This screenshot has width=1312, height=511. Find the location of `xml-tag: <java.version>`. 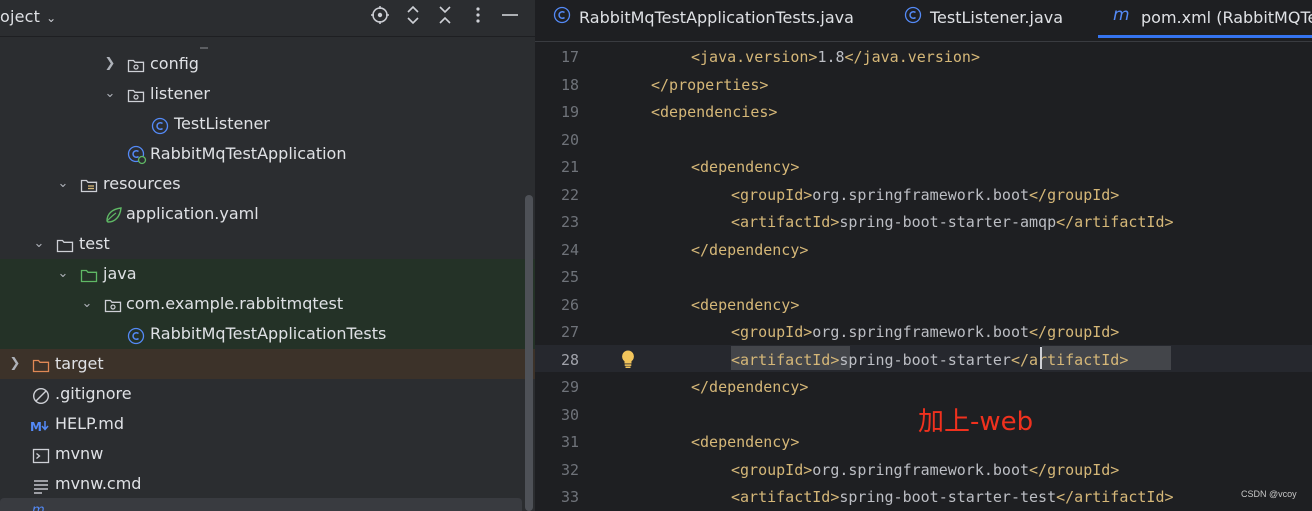

xml-tag: <java.version> is located at coordinates (754, 57).